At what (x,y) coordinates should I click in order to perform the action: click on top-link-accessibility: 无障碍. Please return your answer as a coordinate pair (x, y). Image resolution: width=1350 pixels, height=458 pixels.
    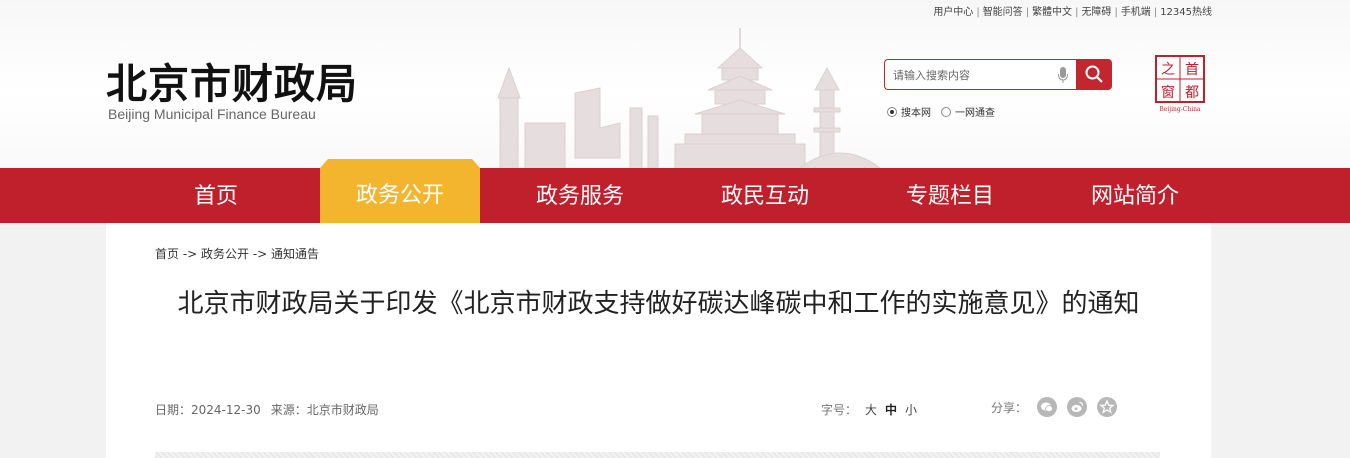
    Looking at the image, I should click on (1096, 12).